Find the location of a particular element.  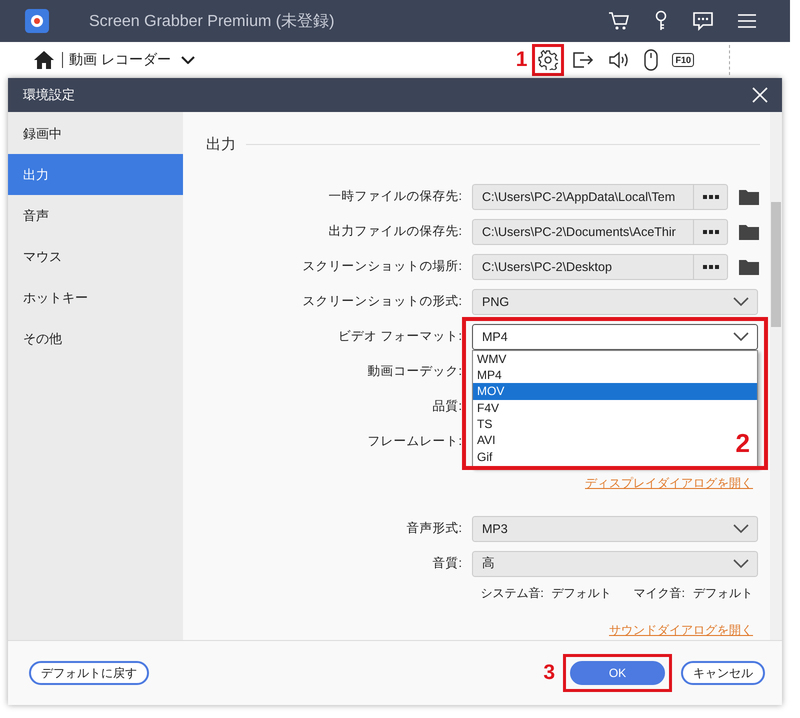

sidebar-item: ホットキー is located at coordinates (95, 297).